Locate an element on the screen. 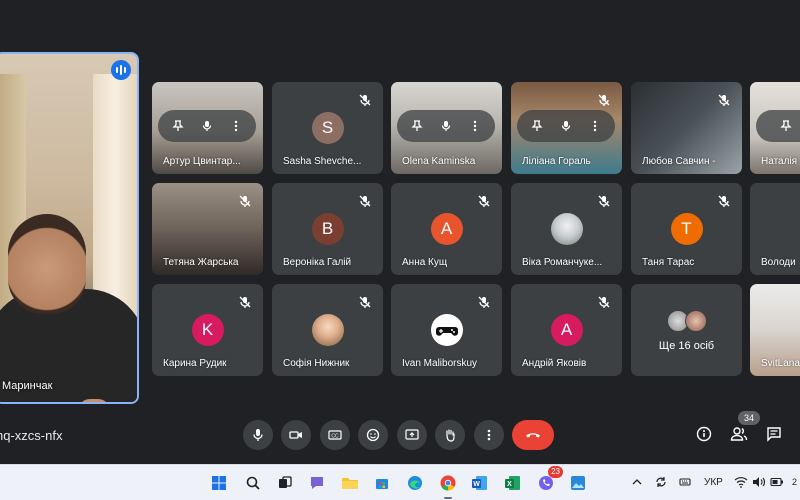  participant-name: Тетяна Жарська is located at coordinates (201, 262).